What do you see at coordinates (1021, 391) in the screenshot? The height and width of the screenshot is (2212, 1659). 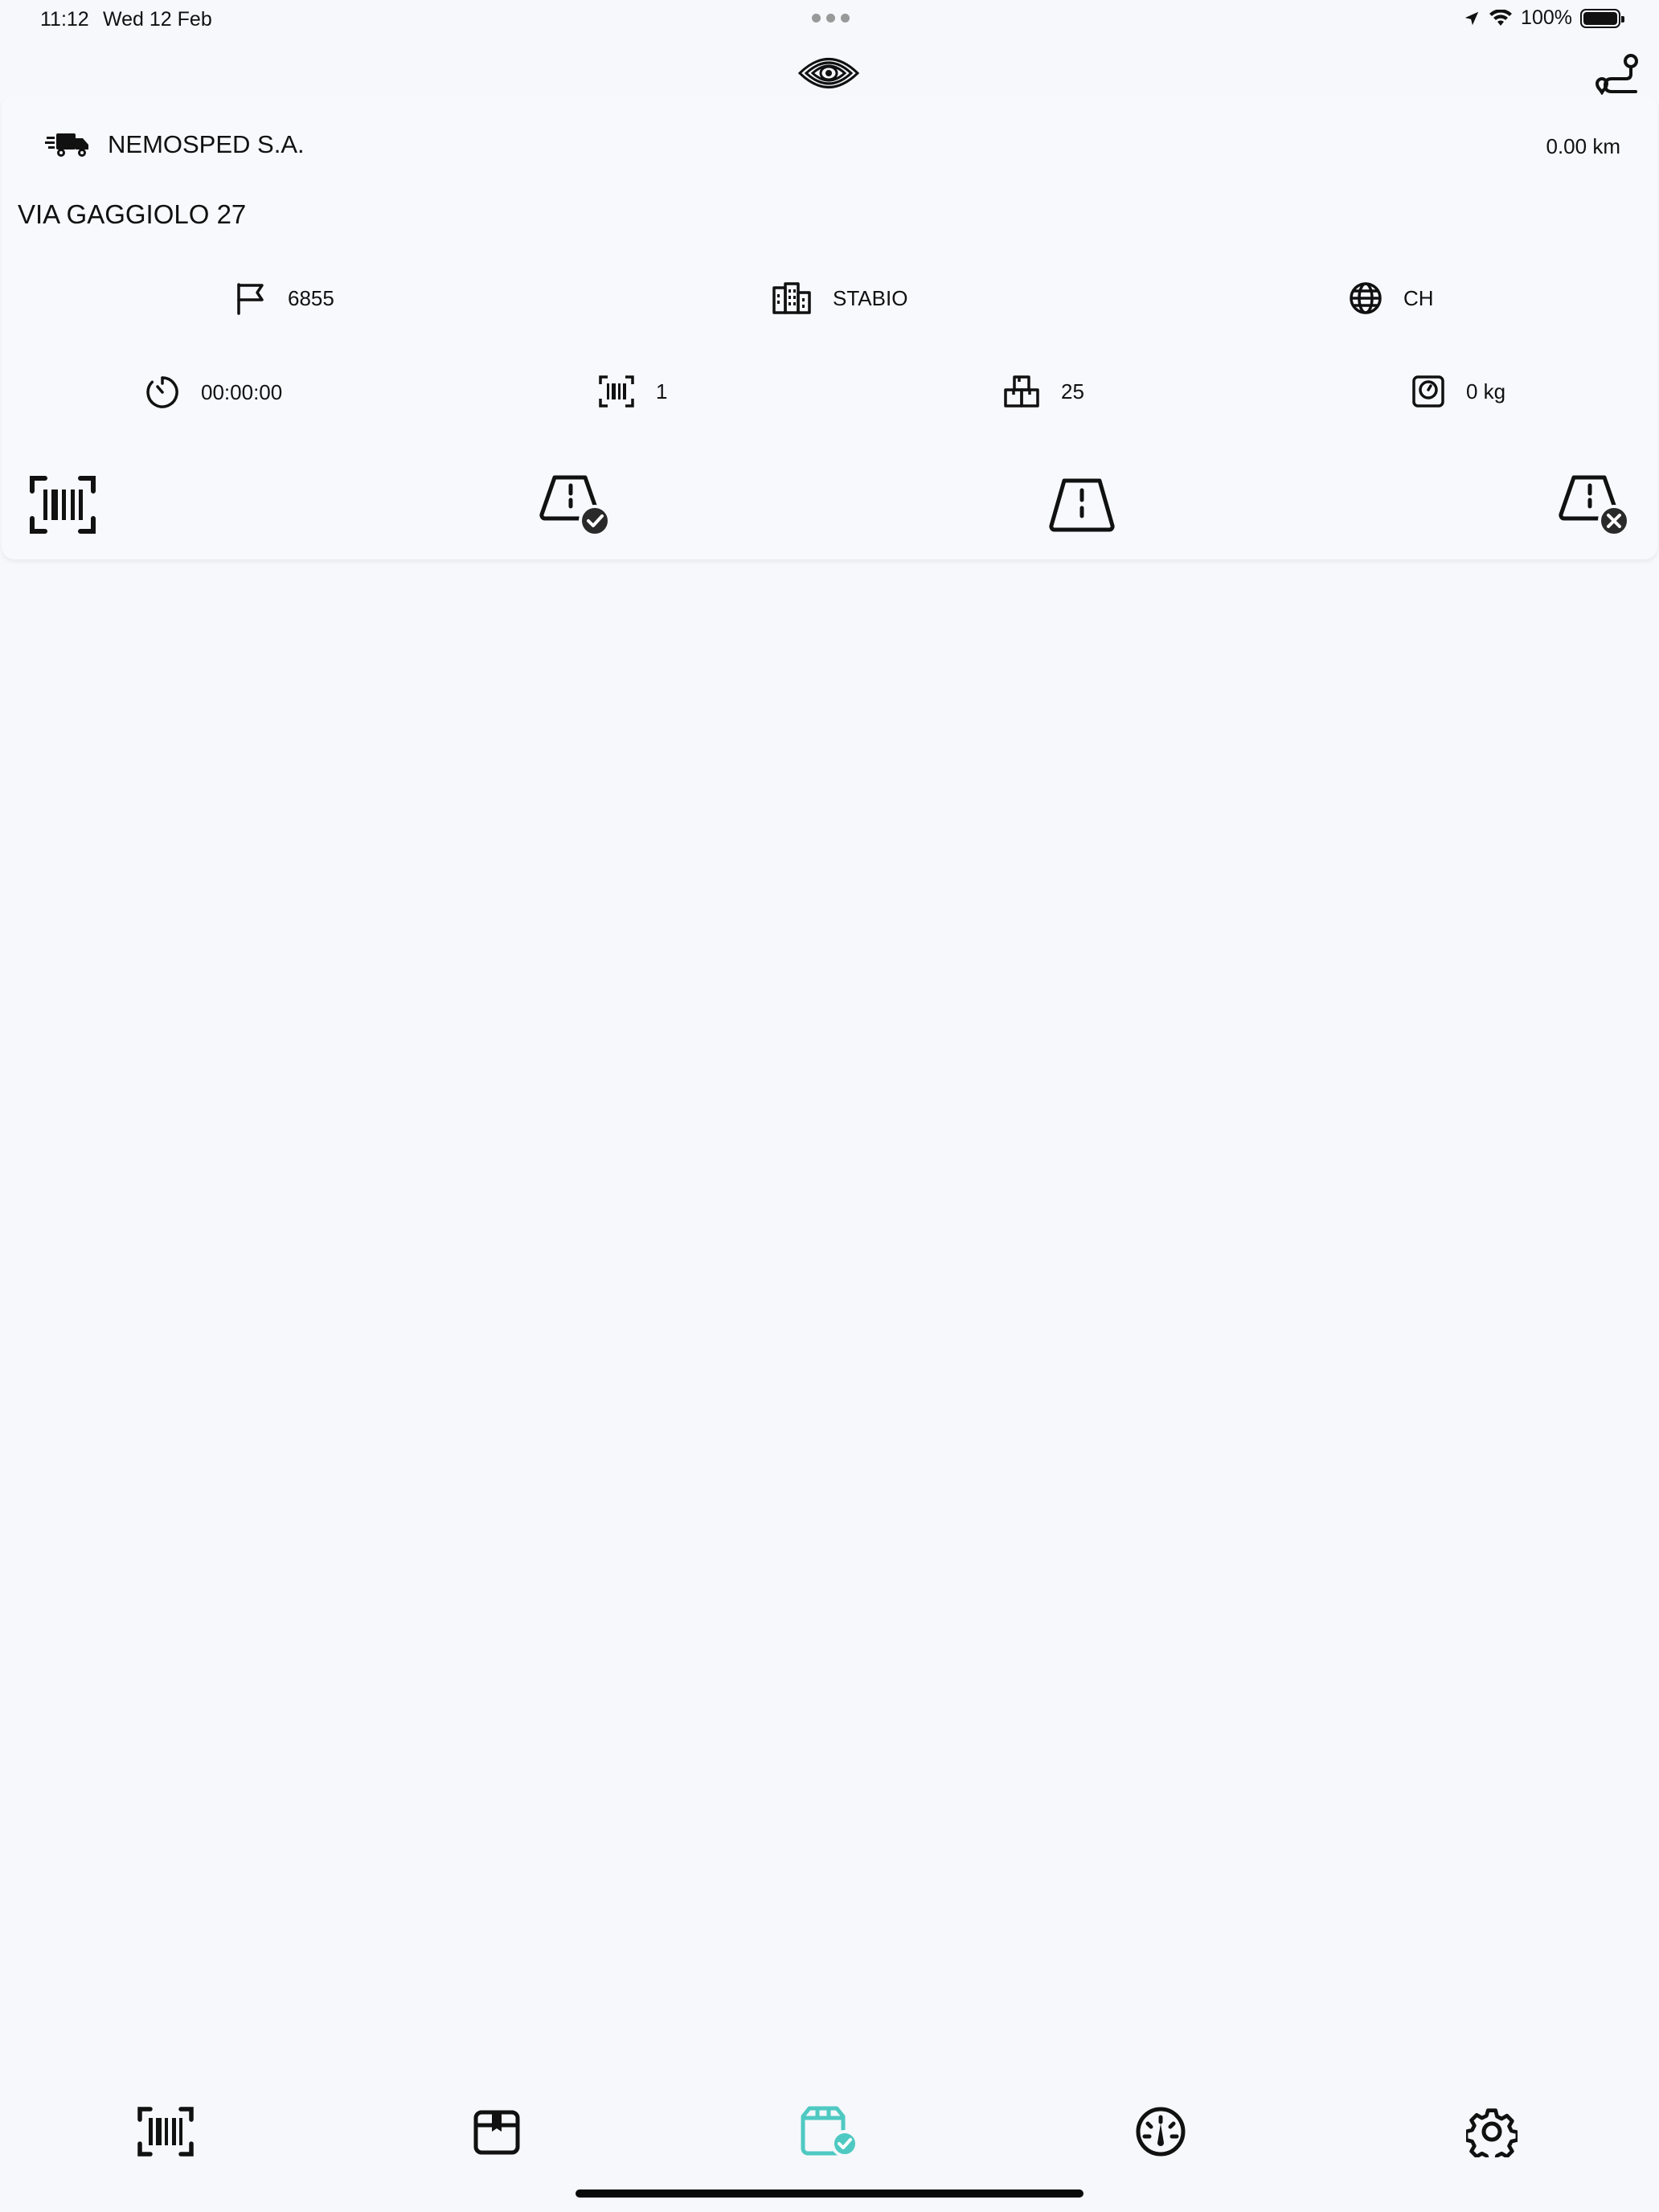 I see `boxes-stack-icon` at bounding box center [1021, 391].